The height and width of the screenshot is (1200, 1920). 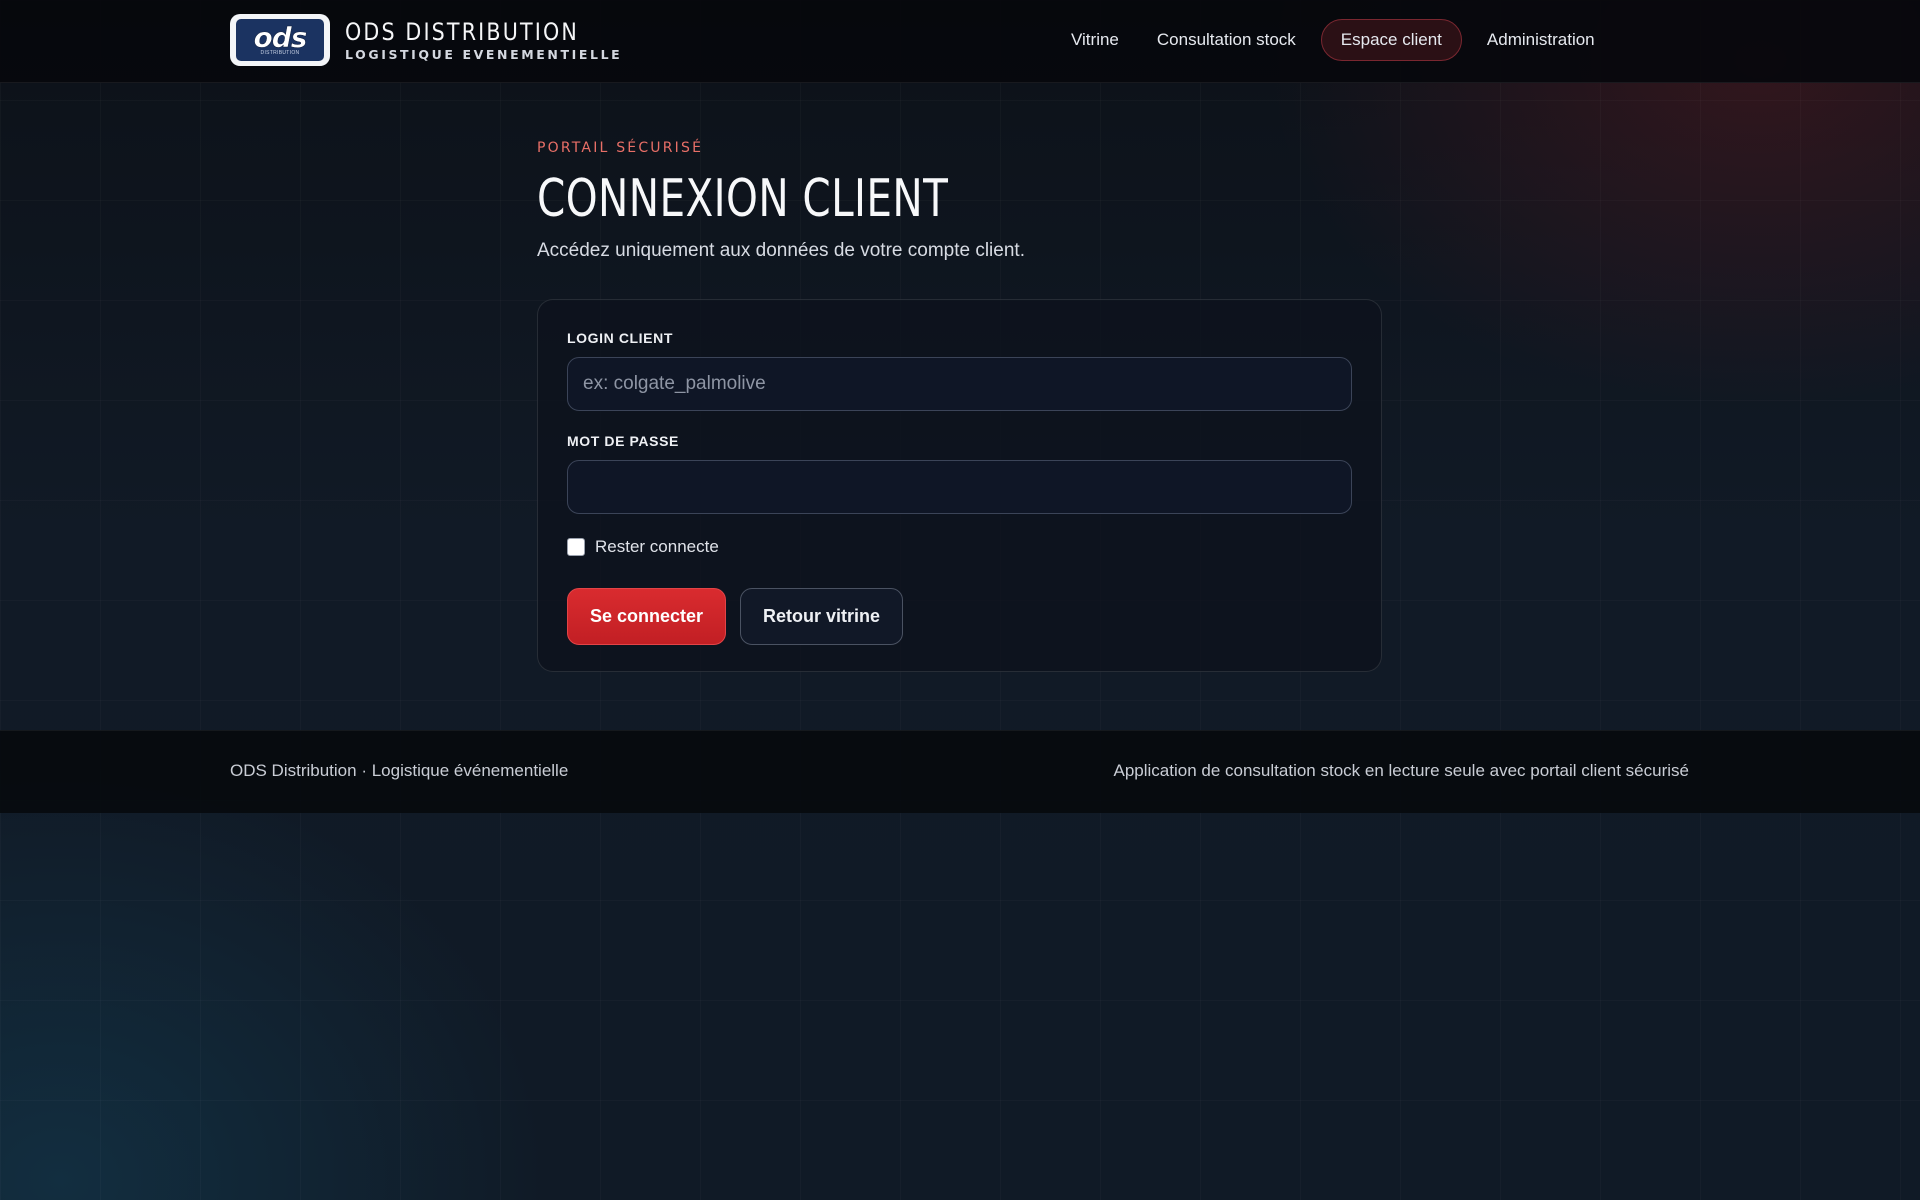 I want to click on brand-title: ODS DISTRIBUTION, so click(x=462, y=31).